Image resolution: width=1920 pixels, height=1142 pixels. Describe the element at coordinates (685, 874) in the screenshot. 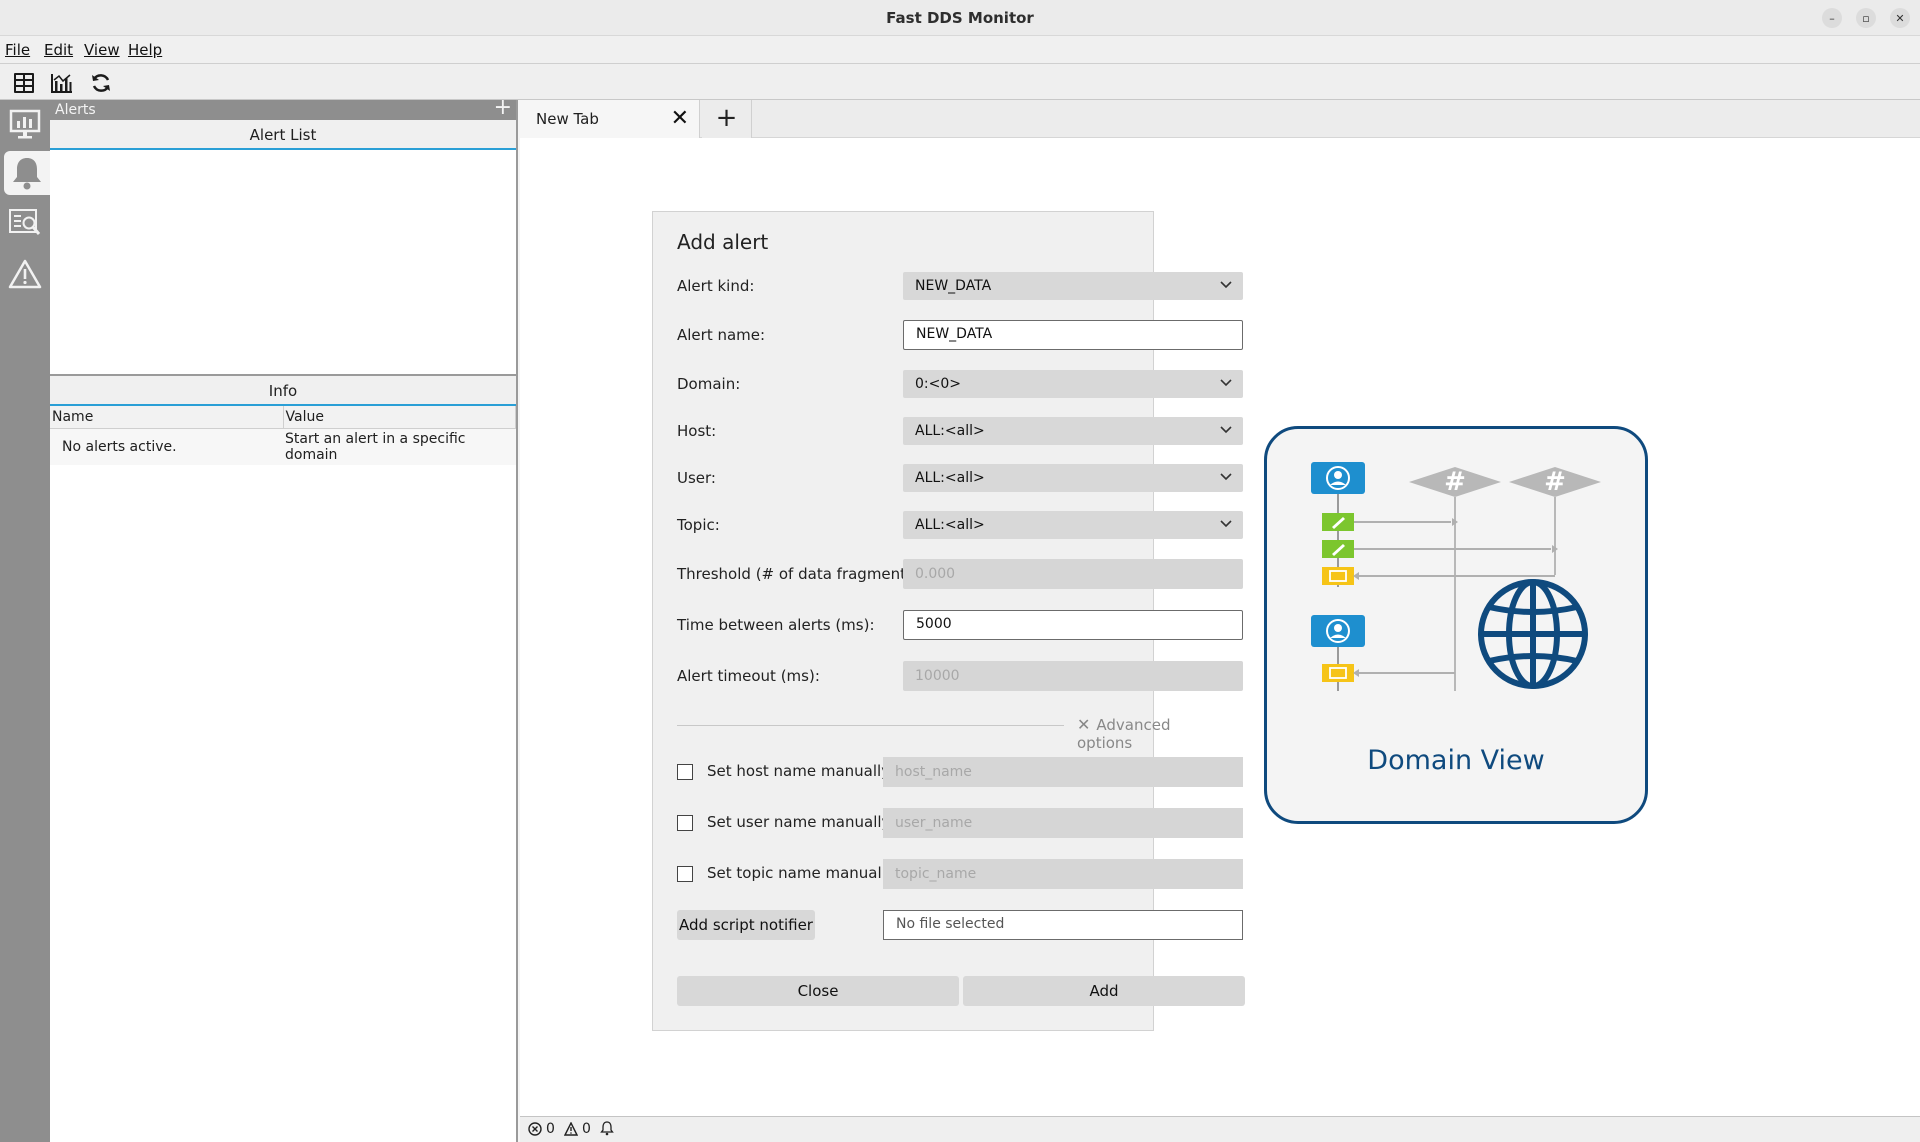

I see `set-topic-checkbox` at that location.